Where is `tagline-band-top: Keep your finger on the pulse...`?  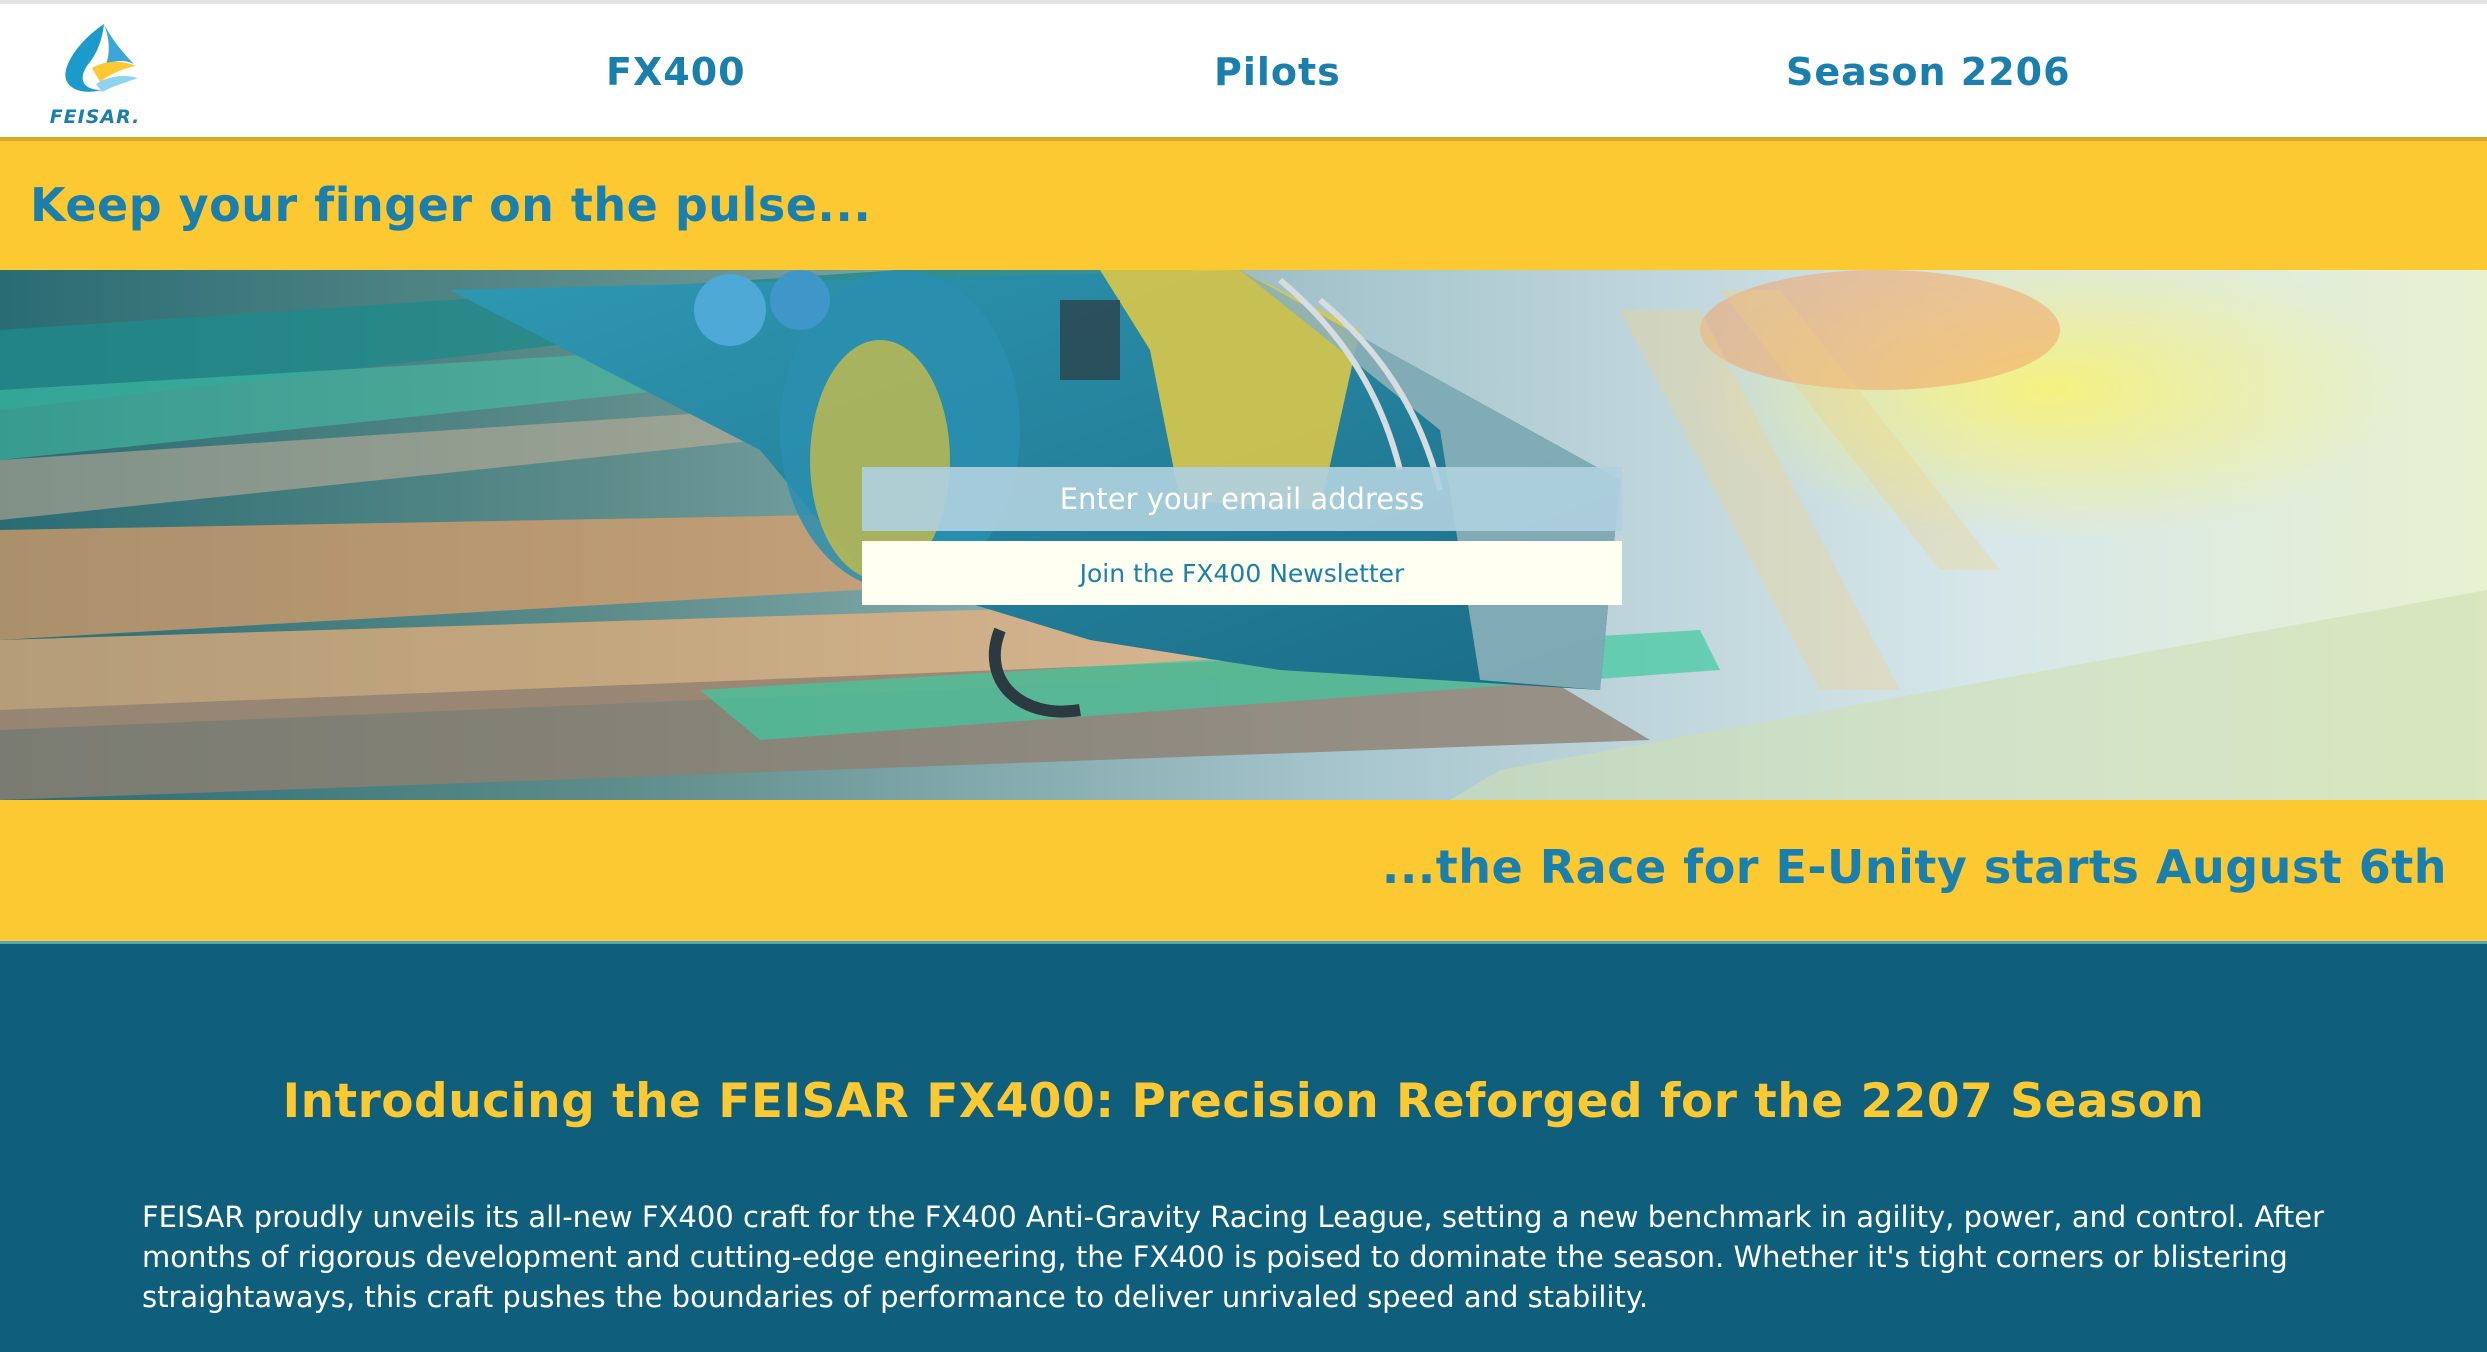
tagline-band-top: Keep your finger on the pulse... is located at coordinates (1243, 205).